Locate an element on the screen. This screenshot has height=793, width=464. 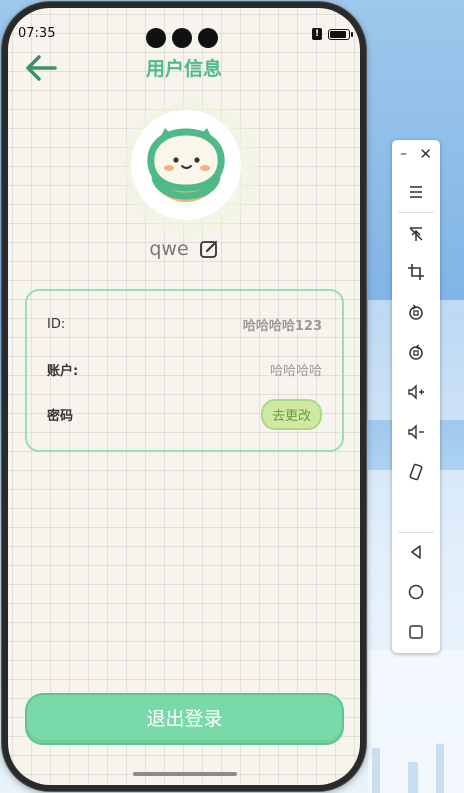
id-value: 哈哈哈哈123 is located at coordinates (282, 326).